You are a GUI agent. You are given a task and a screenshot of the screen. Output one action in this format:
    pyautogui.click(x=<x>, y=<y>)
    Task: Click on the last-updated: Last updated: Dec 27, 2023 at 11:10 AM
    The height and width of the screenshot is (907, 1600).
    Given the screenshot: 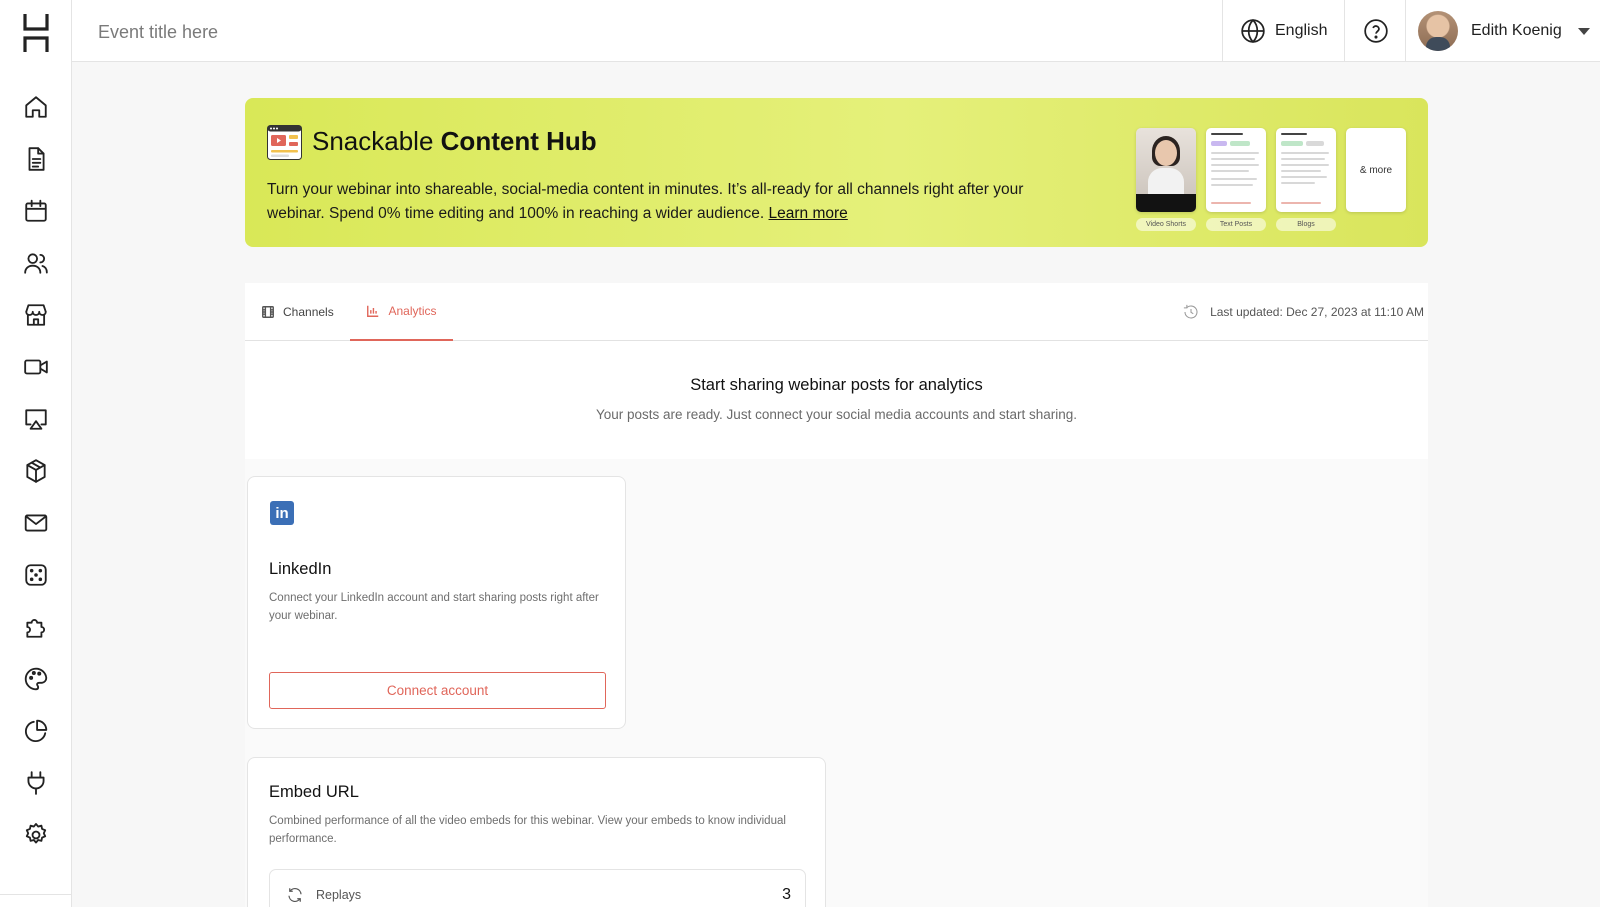 What is the action you would take?
    pyautogui.click(x=1303, y=312)
    